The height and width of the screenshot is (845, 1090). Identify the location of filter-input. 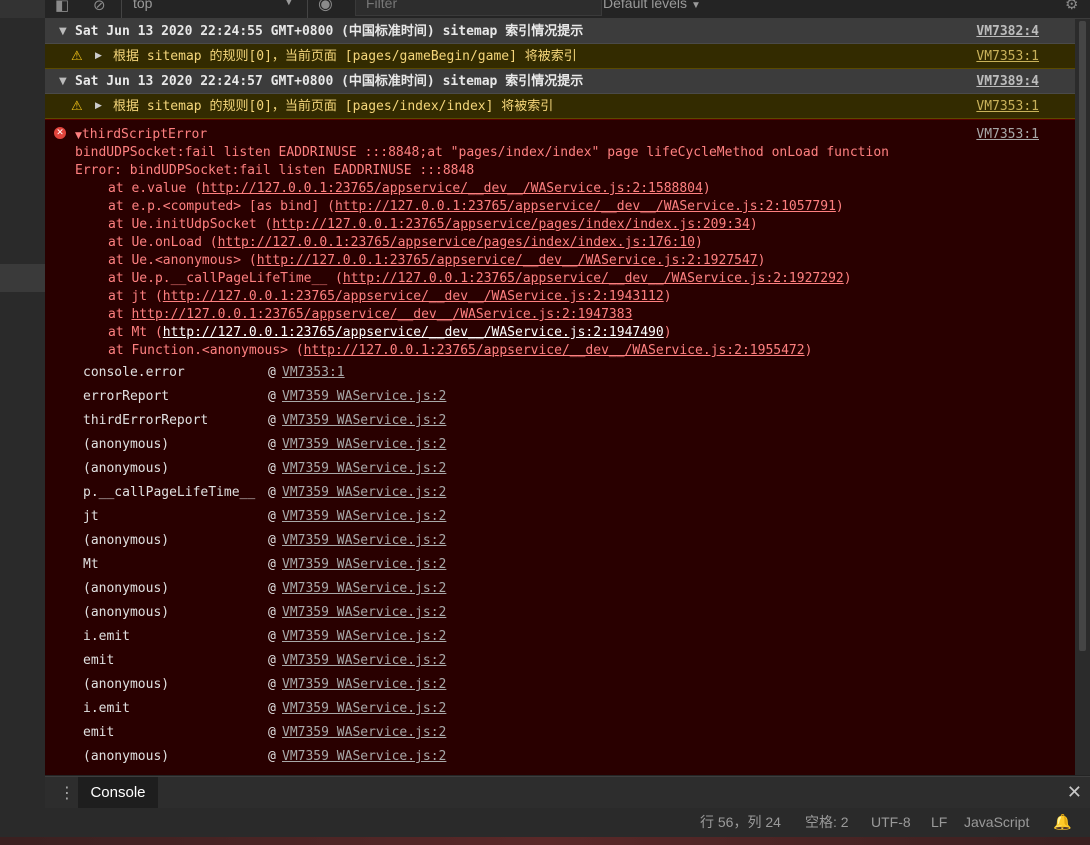
(466, 6).